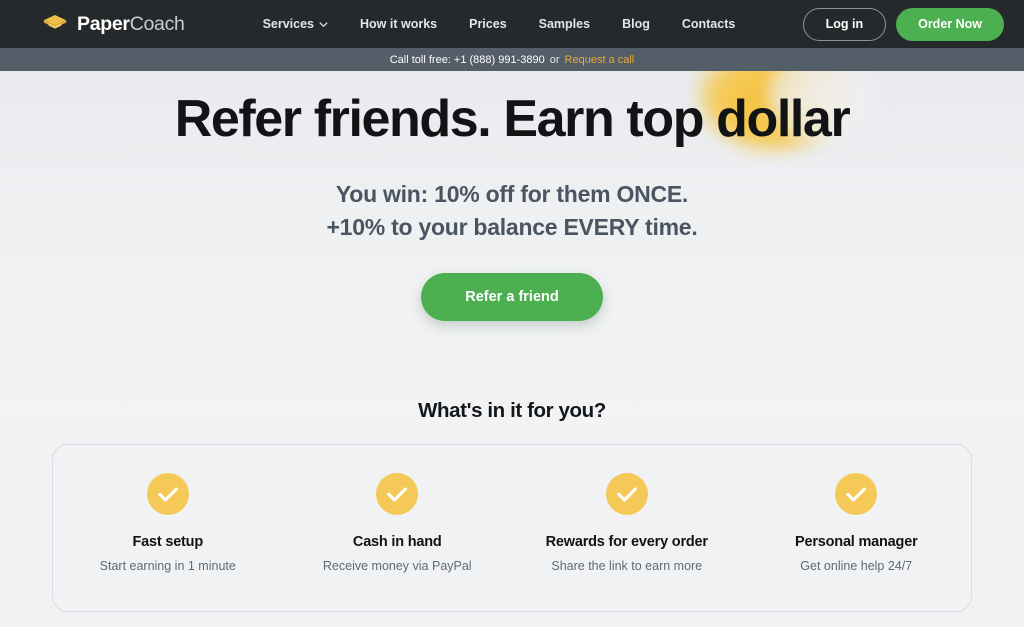 This screenshot has width=1024, height=627. I want to click on nav-item-label: Prices, so click(488, 24).